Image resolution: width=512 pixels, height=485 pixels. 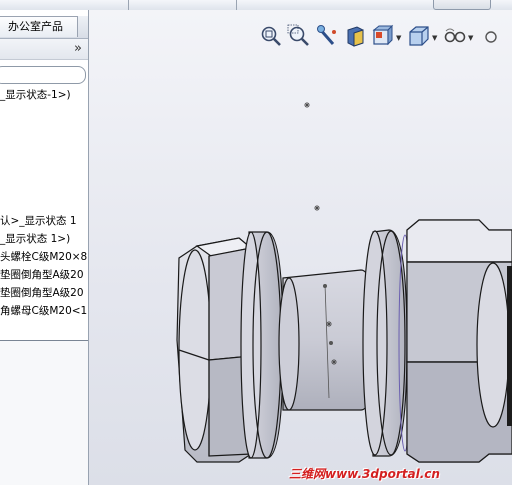 I want to click on top-right-button, so click(x=462, y=5).